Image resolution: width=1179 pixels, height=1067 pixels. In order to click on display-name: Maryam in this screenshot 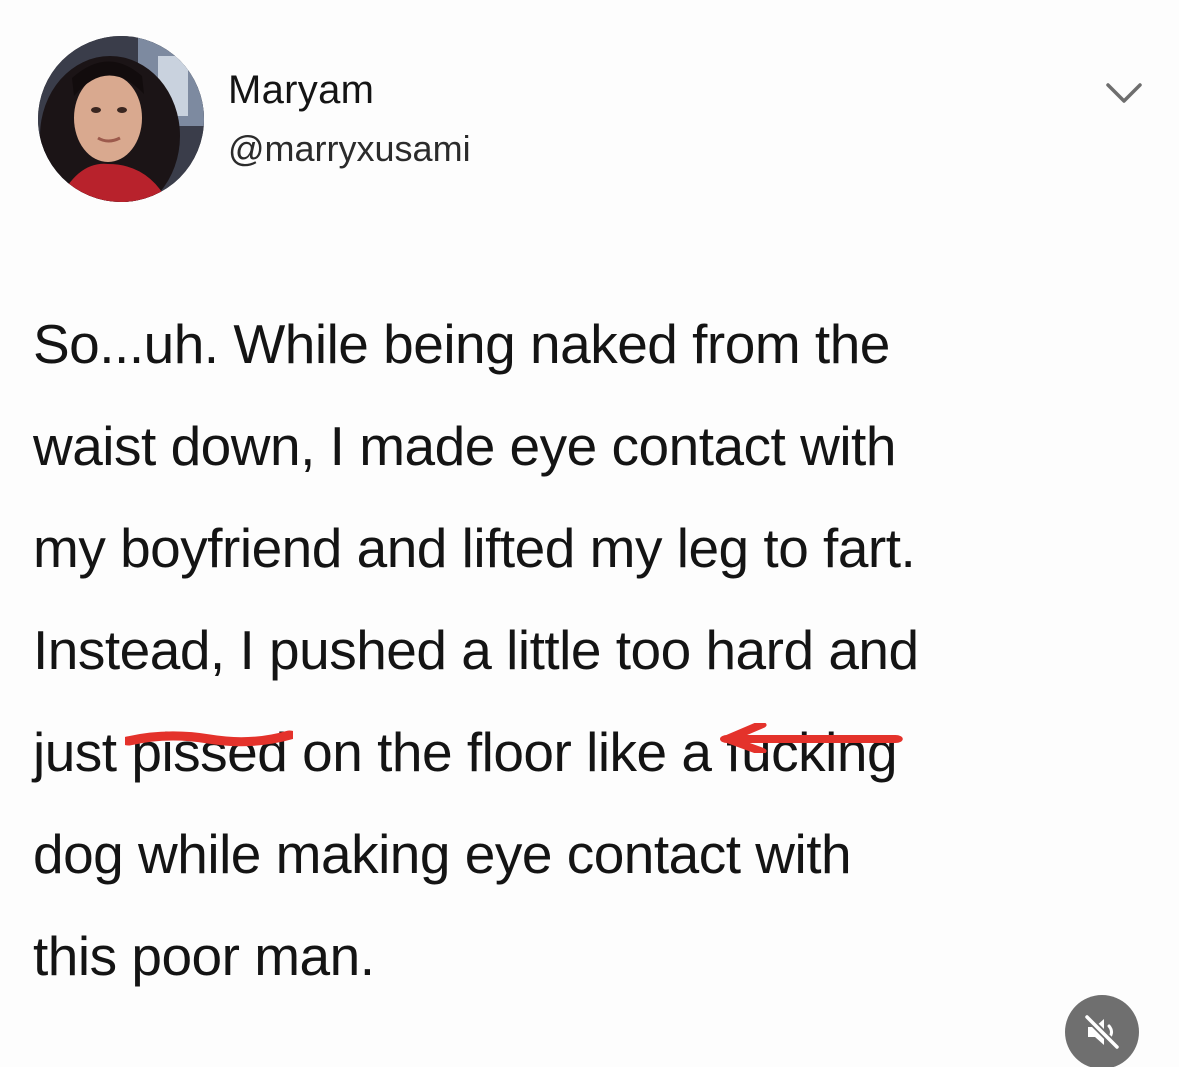, I will do `click(301, 90)`.